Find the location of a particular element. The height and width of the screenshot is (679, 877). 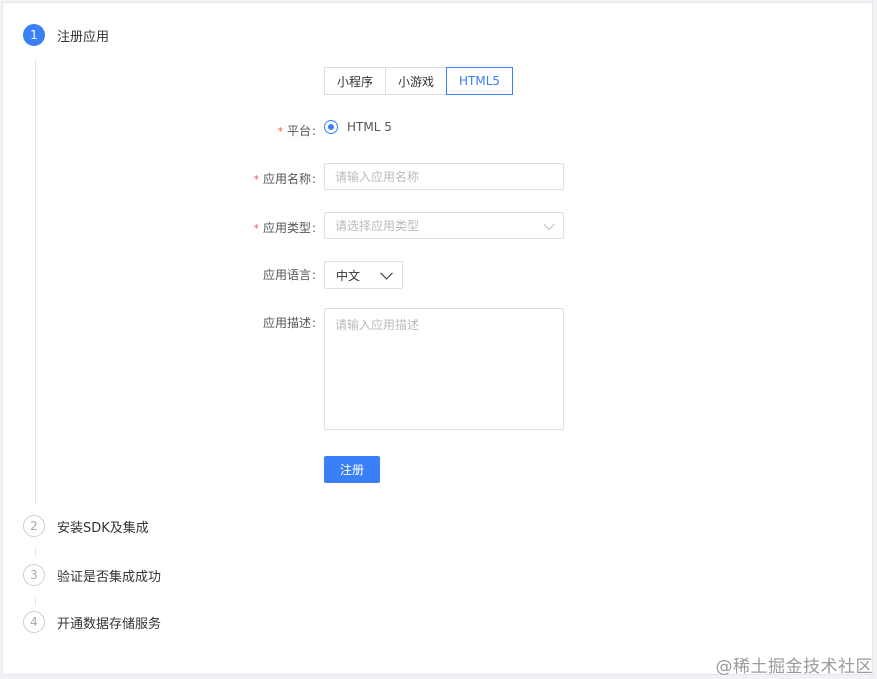

app-language-label: 应用语言: is located at coordinates (289, 275).